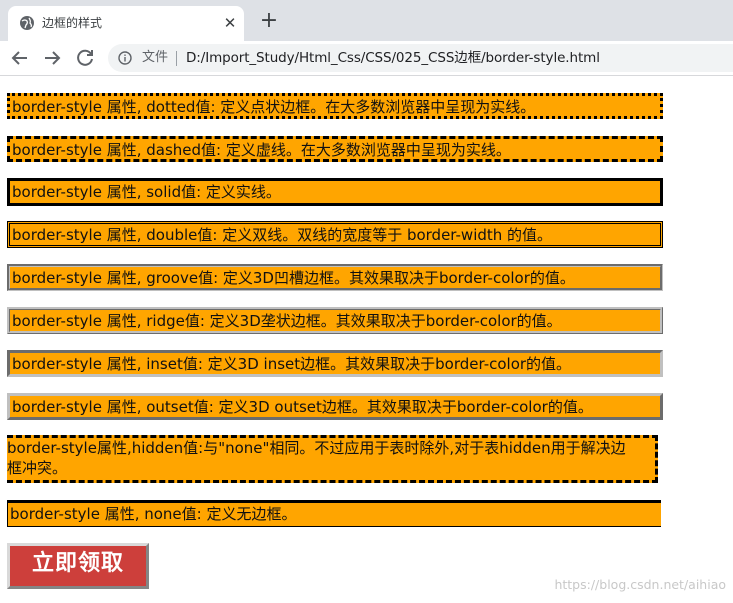  I want to click on none-border-box: border-style 属性, none值: 定义无边框。, so click(334, 513).